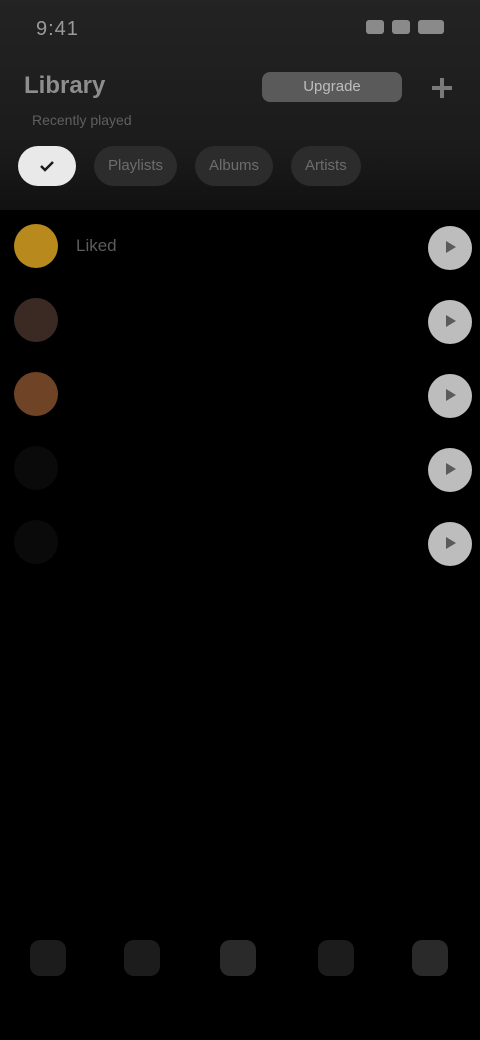 The width and height of the screenshot is (480, 1040). What do you see at coordinates (430, 980) in the screenshot?
I see `nav-profile` at bounding box center [430, 980].